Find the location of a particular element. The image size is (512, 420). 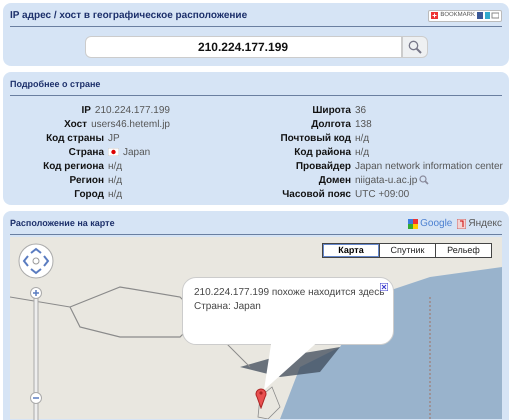

panel-title: Расположение на карте is located at coordinates (62, 223).